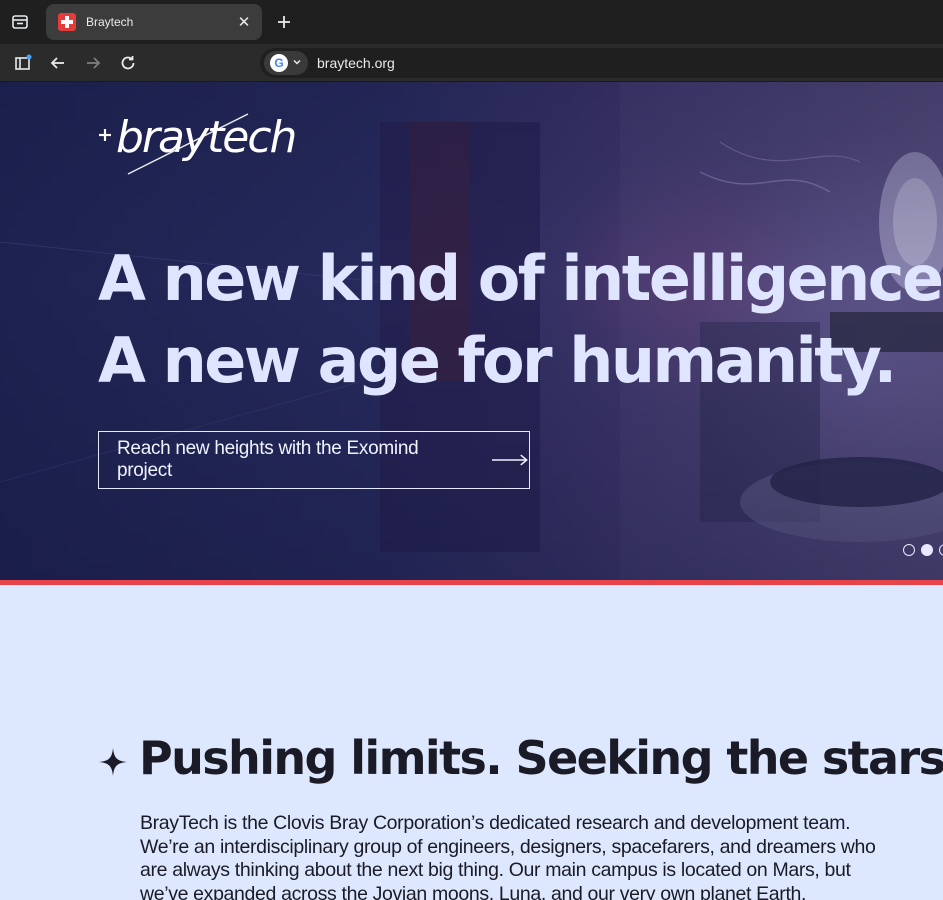  What do you see at coordinates (128, 63) in the screenshot?
I see `reload-icon` at bounding box center [128, 63].